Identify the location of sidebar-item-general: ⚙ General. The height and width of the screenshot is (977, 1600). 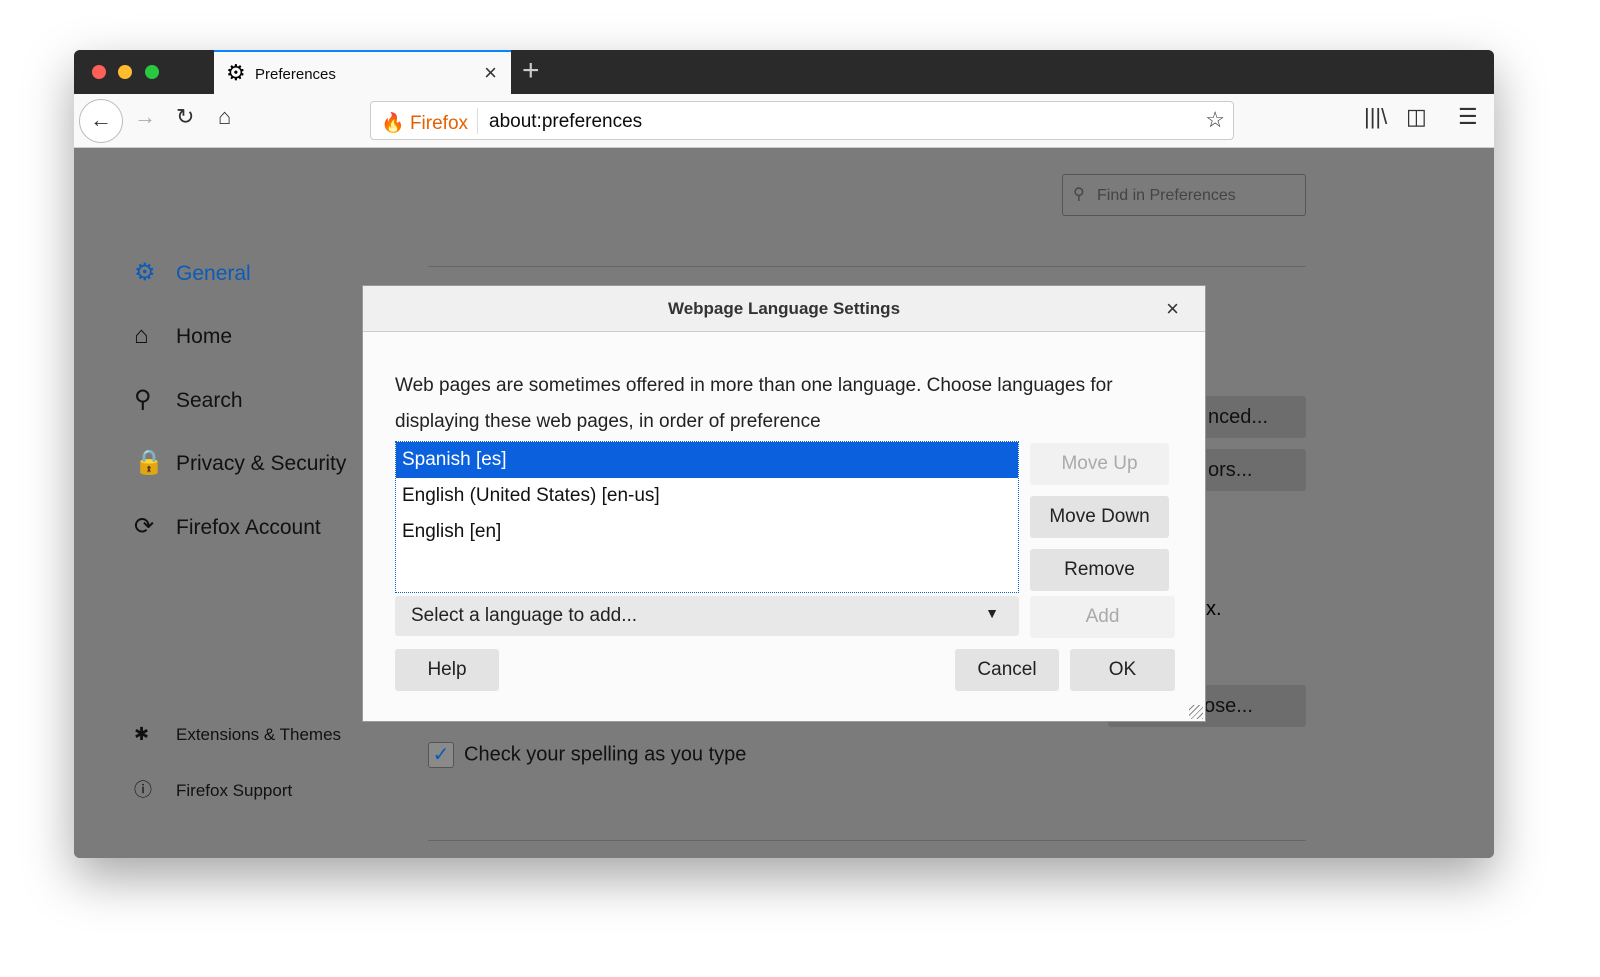
(192, 272).